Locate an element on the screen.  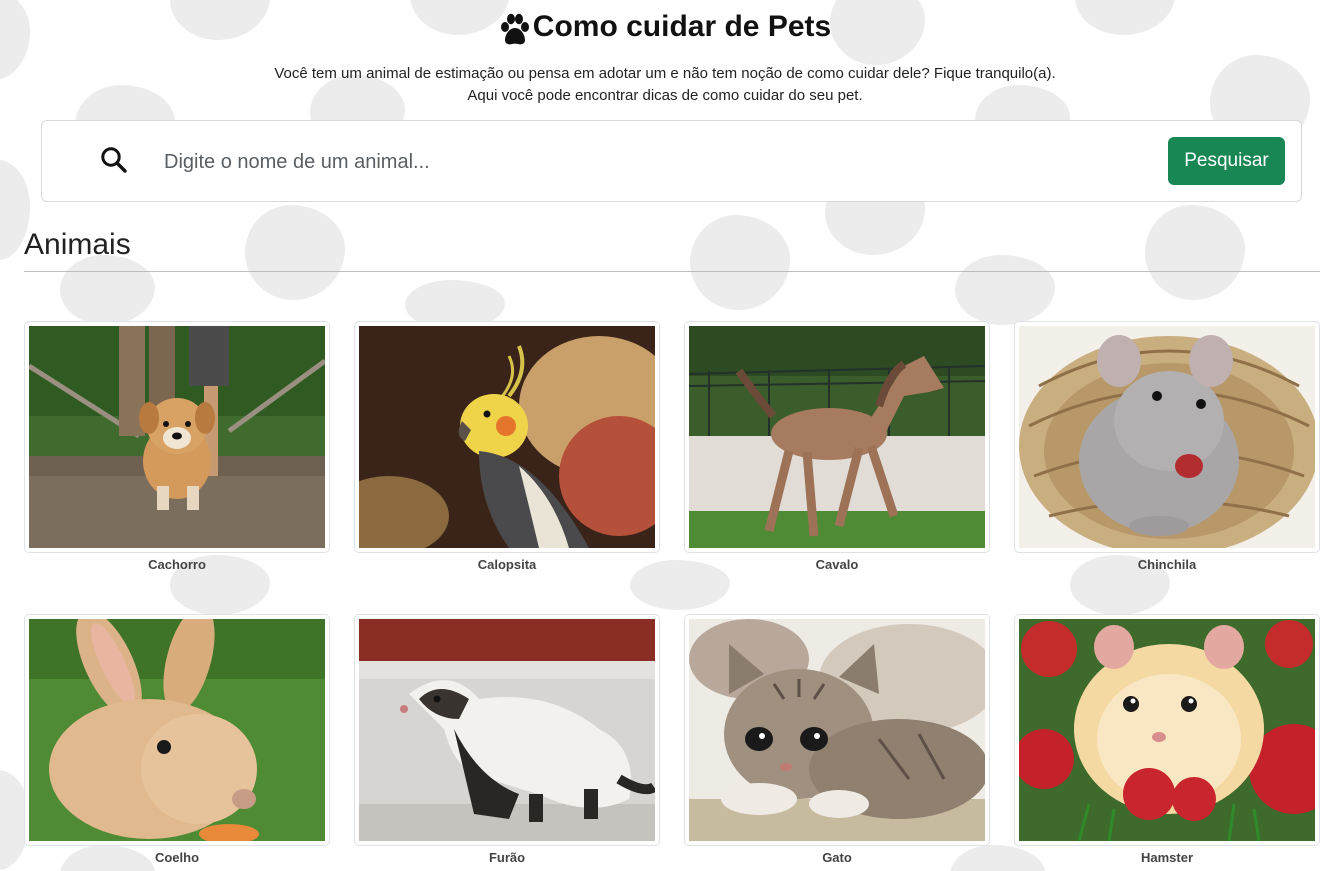
search-button: Pesquisar is located at coordinates (1226, 161).